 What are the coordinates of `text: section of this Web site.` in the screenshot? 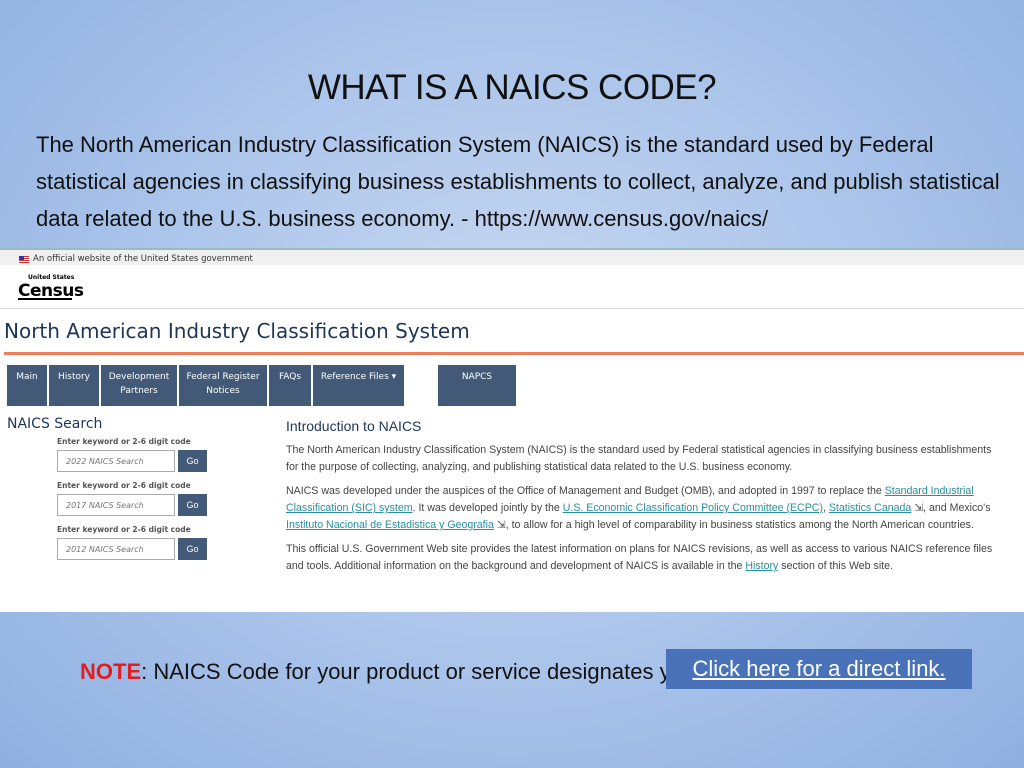 It's located at (835, 566).